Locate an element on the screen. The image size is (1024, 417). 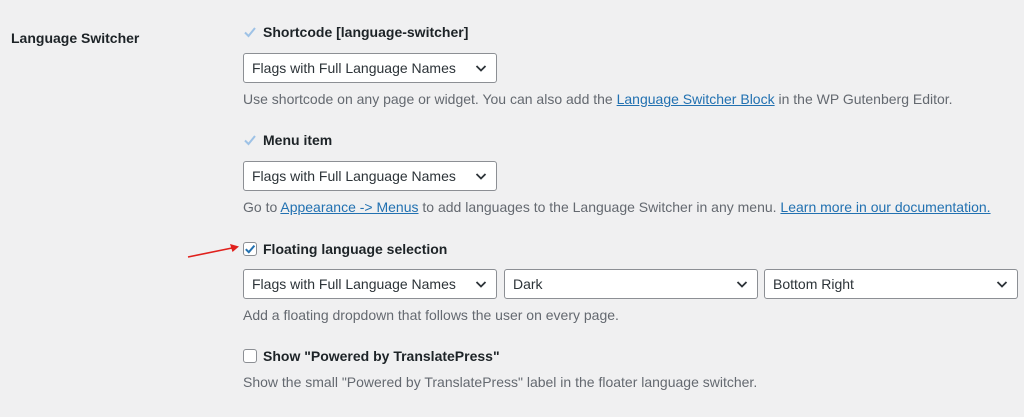
menu-item-style-select: Flags with Full Language Names is located at coordinates (370, 176).